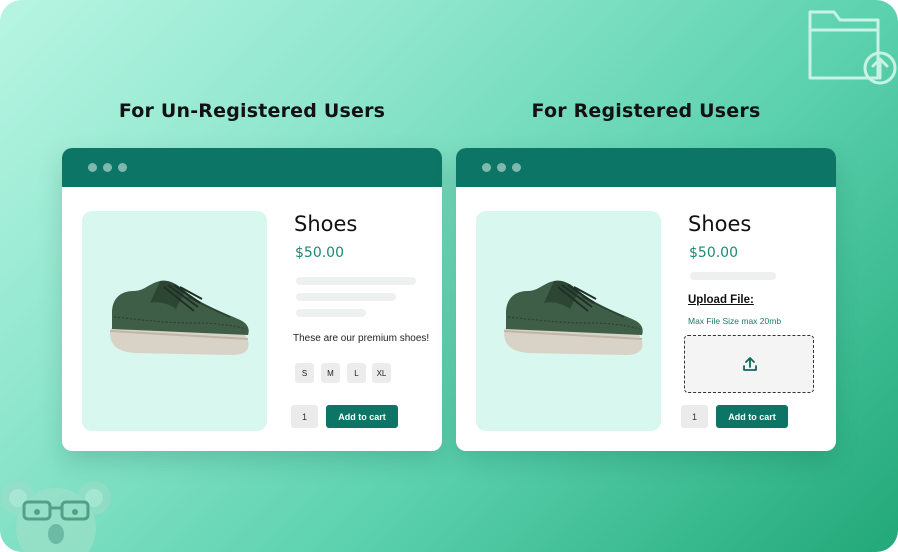  What do you see at coordinates (56, 516) in the screenshot?
I see `koala-mascot-icon` at bounding box center [56, 516].